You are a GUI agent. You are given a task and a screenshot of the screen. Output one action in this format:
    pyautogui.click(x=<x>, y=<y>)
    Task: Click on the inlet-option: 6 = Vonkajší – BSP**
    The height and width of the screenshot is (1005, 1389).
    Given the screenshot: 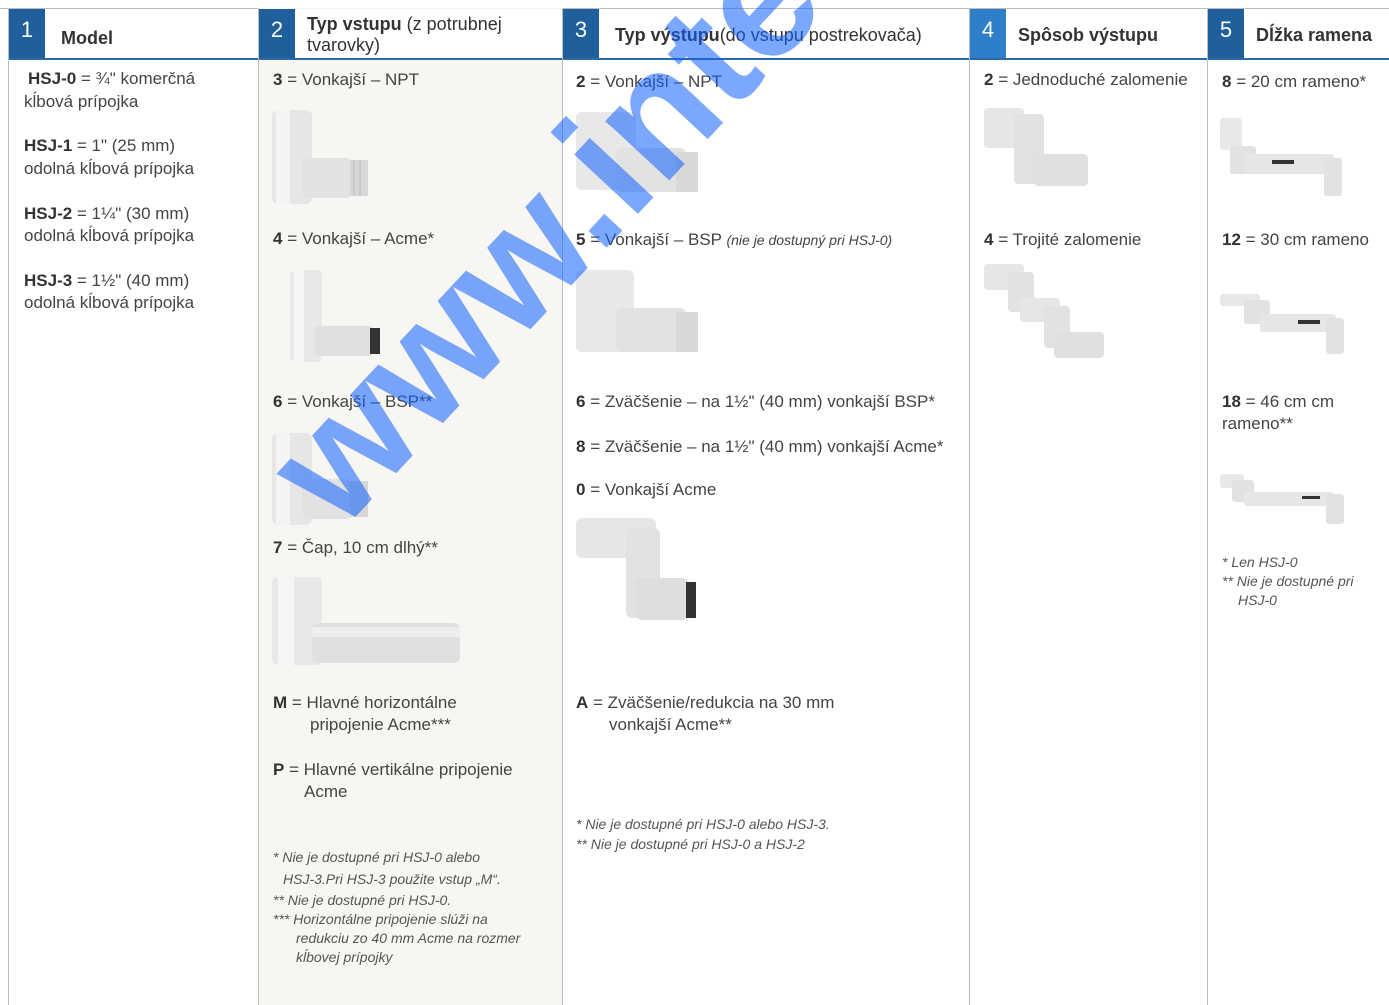 What is the action you would take?
    pyautogui.click(x=353, y=401)
    